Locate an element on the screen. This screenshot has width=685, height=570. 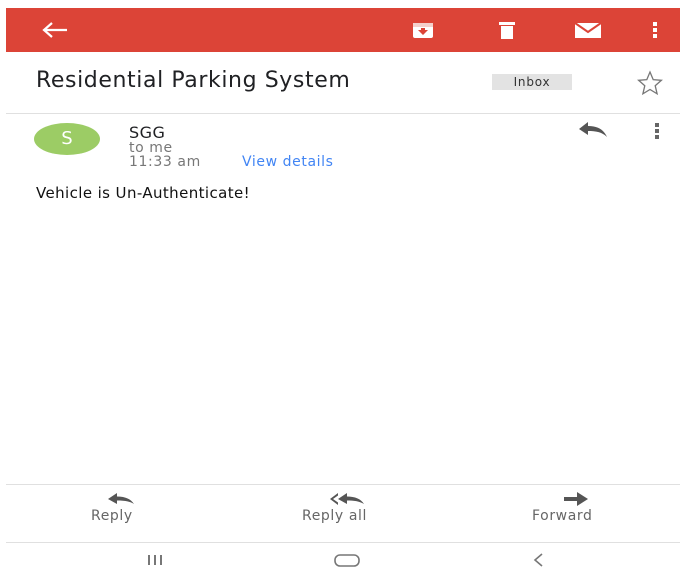
delete-button is located at coordinates (507, 30).